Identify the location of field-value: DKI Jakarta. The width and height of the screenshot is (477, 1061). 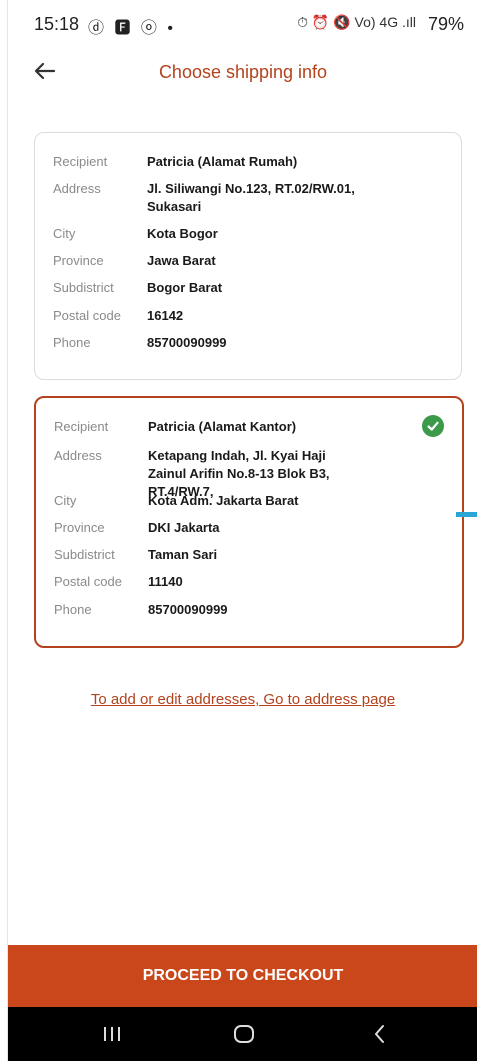
(184, 527).